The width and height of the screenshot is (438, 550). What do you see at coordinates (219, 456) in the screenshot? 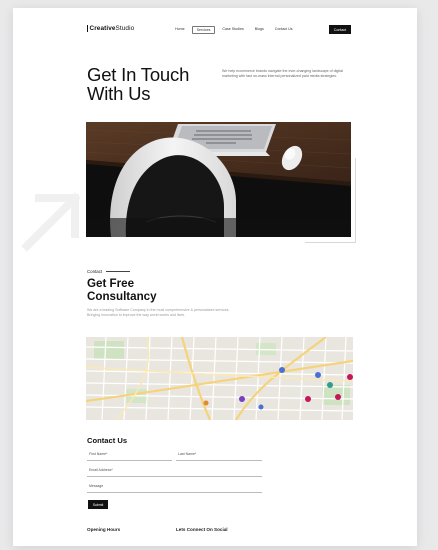
I see `last-name-field: Last Name*` at bounding box center [219, 456].